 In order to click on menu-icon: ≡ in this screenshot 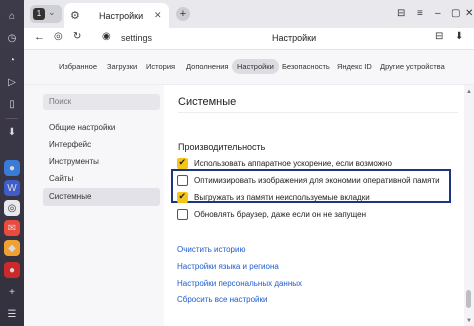, I will do `click(420, 13)`.